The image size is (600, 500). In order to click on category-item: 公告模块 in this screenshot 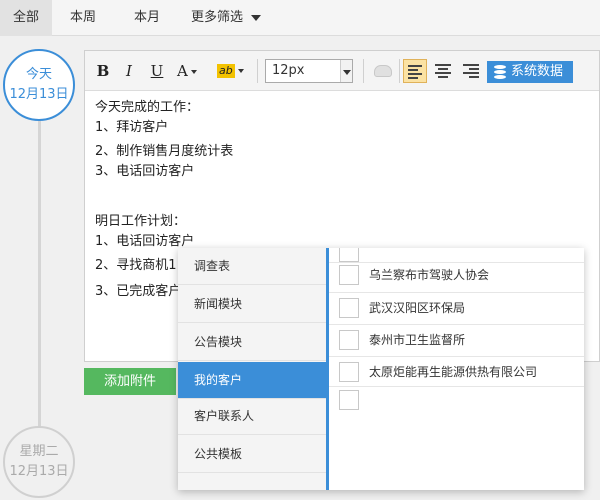, I will do `click(252, 342)`.